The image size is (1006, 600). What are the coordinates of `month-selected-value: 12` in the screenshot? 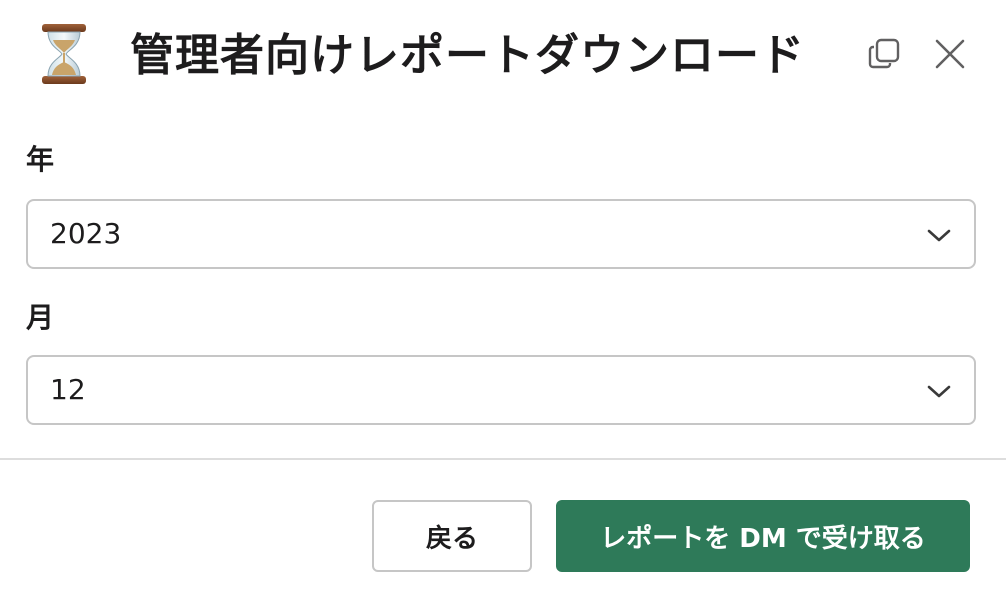 It's located at (68, 389).